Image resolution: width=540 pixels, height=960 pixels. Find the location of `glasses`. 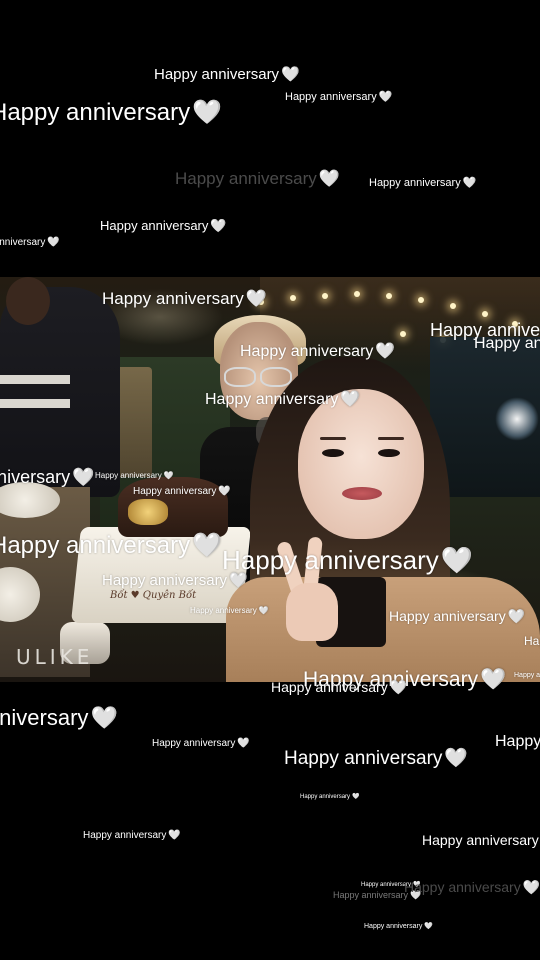

glasses is located at coordinates (258, 377).